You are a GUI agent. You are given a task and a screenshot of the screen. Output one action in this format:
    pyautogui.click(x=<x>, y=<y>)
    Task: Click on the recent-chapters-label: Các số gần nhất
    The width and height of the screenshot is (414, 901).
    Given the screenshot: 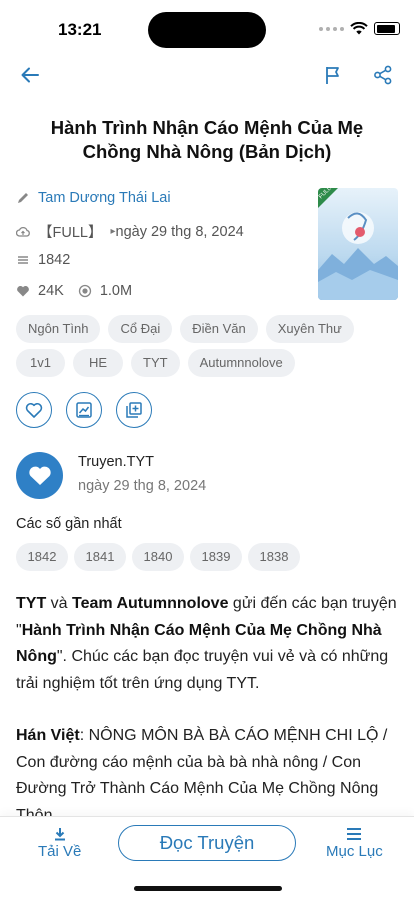 What is the action you would take?
    pyautogui.click(x=69, y=524)
    